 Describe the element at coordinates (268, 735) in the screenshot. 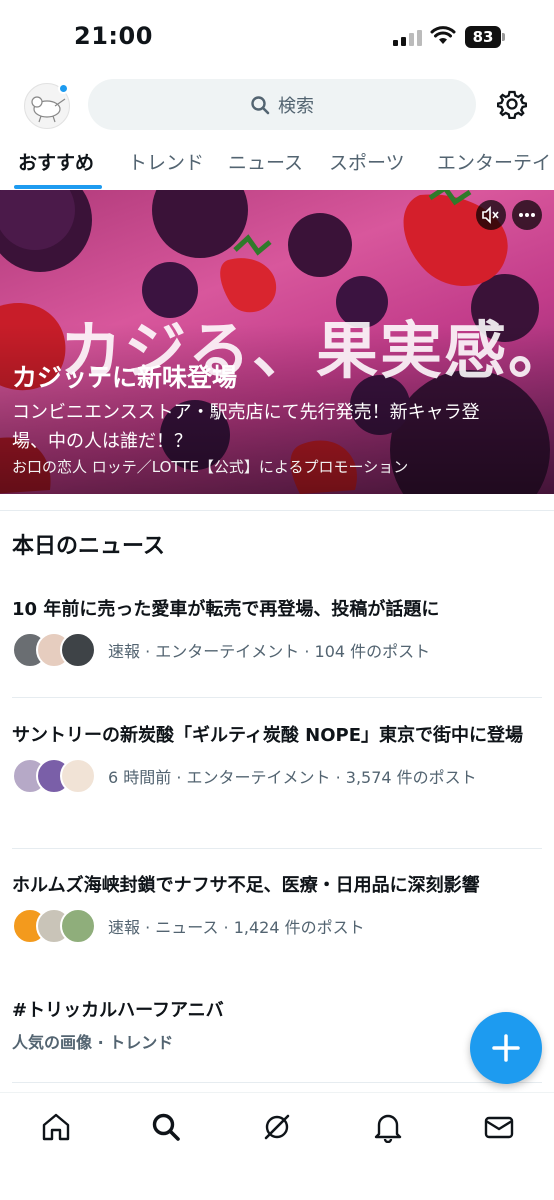

I see `news-title: サントリーの新炭酸「ギルティ炭酸 NOPE」東京で街中に登場` at that location.